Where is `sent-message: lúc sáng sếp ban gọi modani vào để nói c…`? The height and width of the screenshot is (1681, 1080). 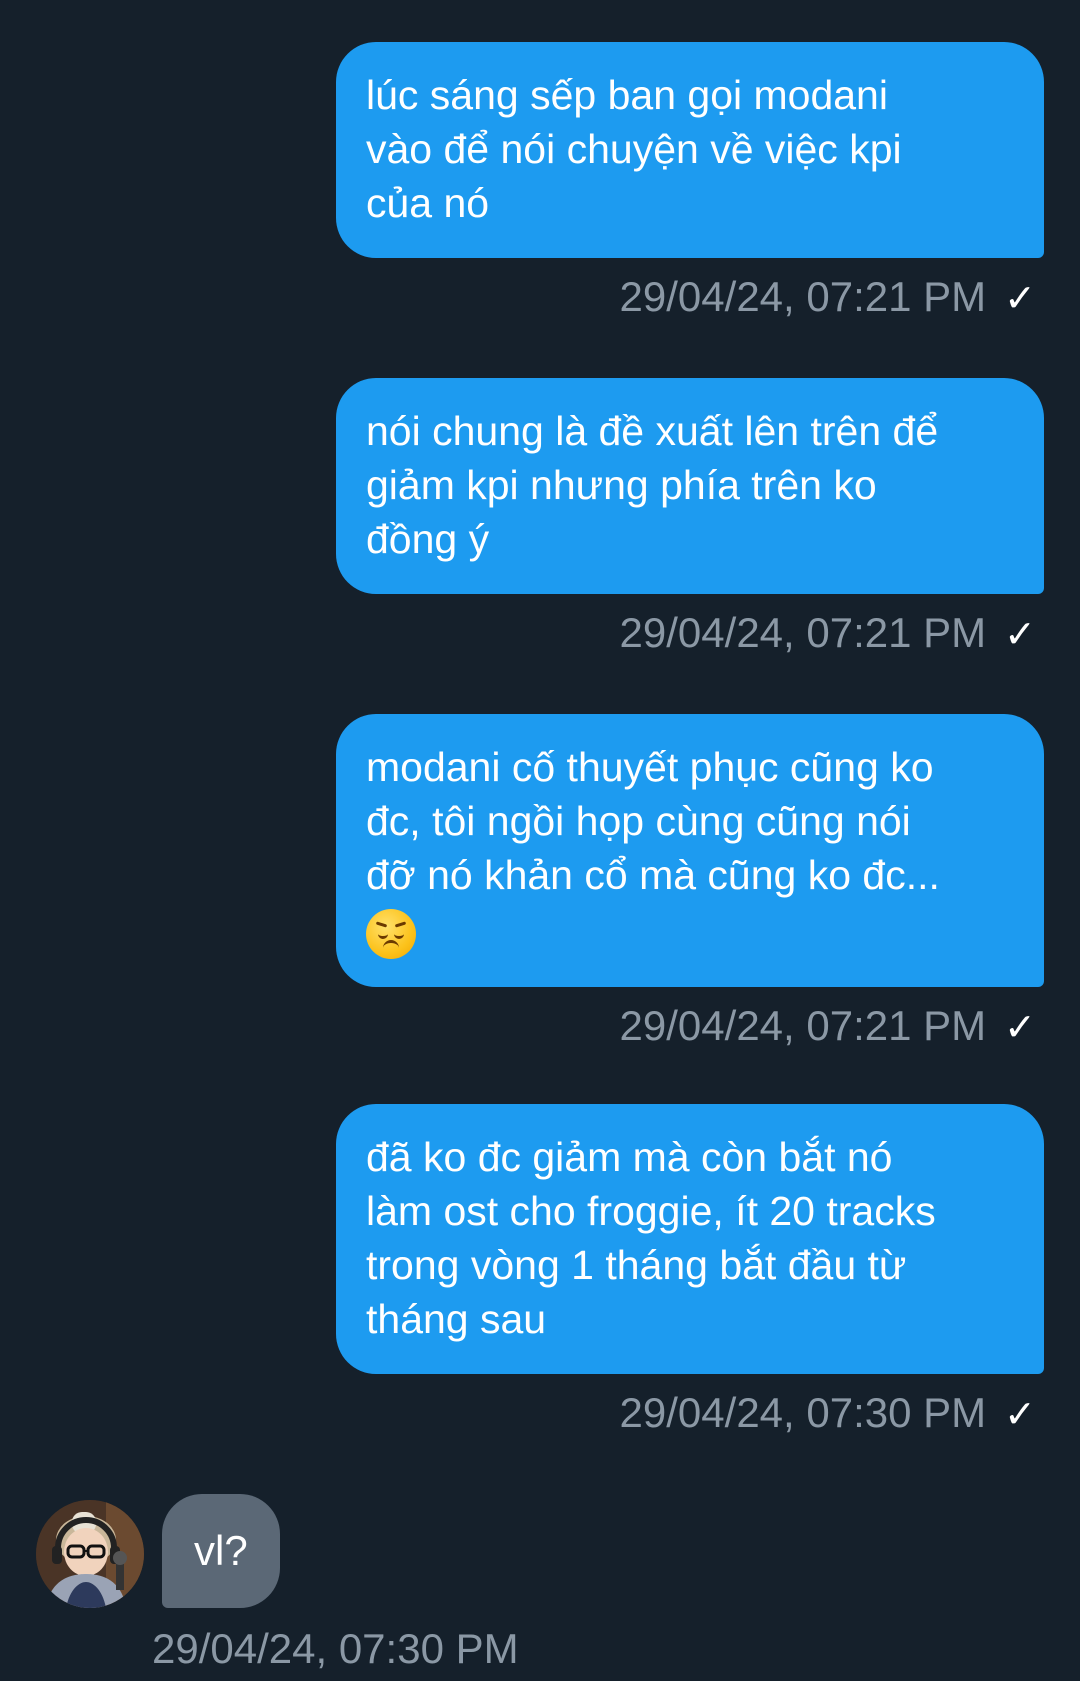
sent-message: lúc sáng sếp ban gọi modani vào để nói c… is located at coordinates (690, 183).